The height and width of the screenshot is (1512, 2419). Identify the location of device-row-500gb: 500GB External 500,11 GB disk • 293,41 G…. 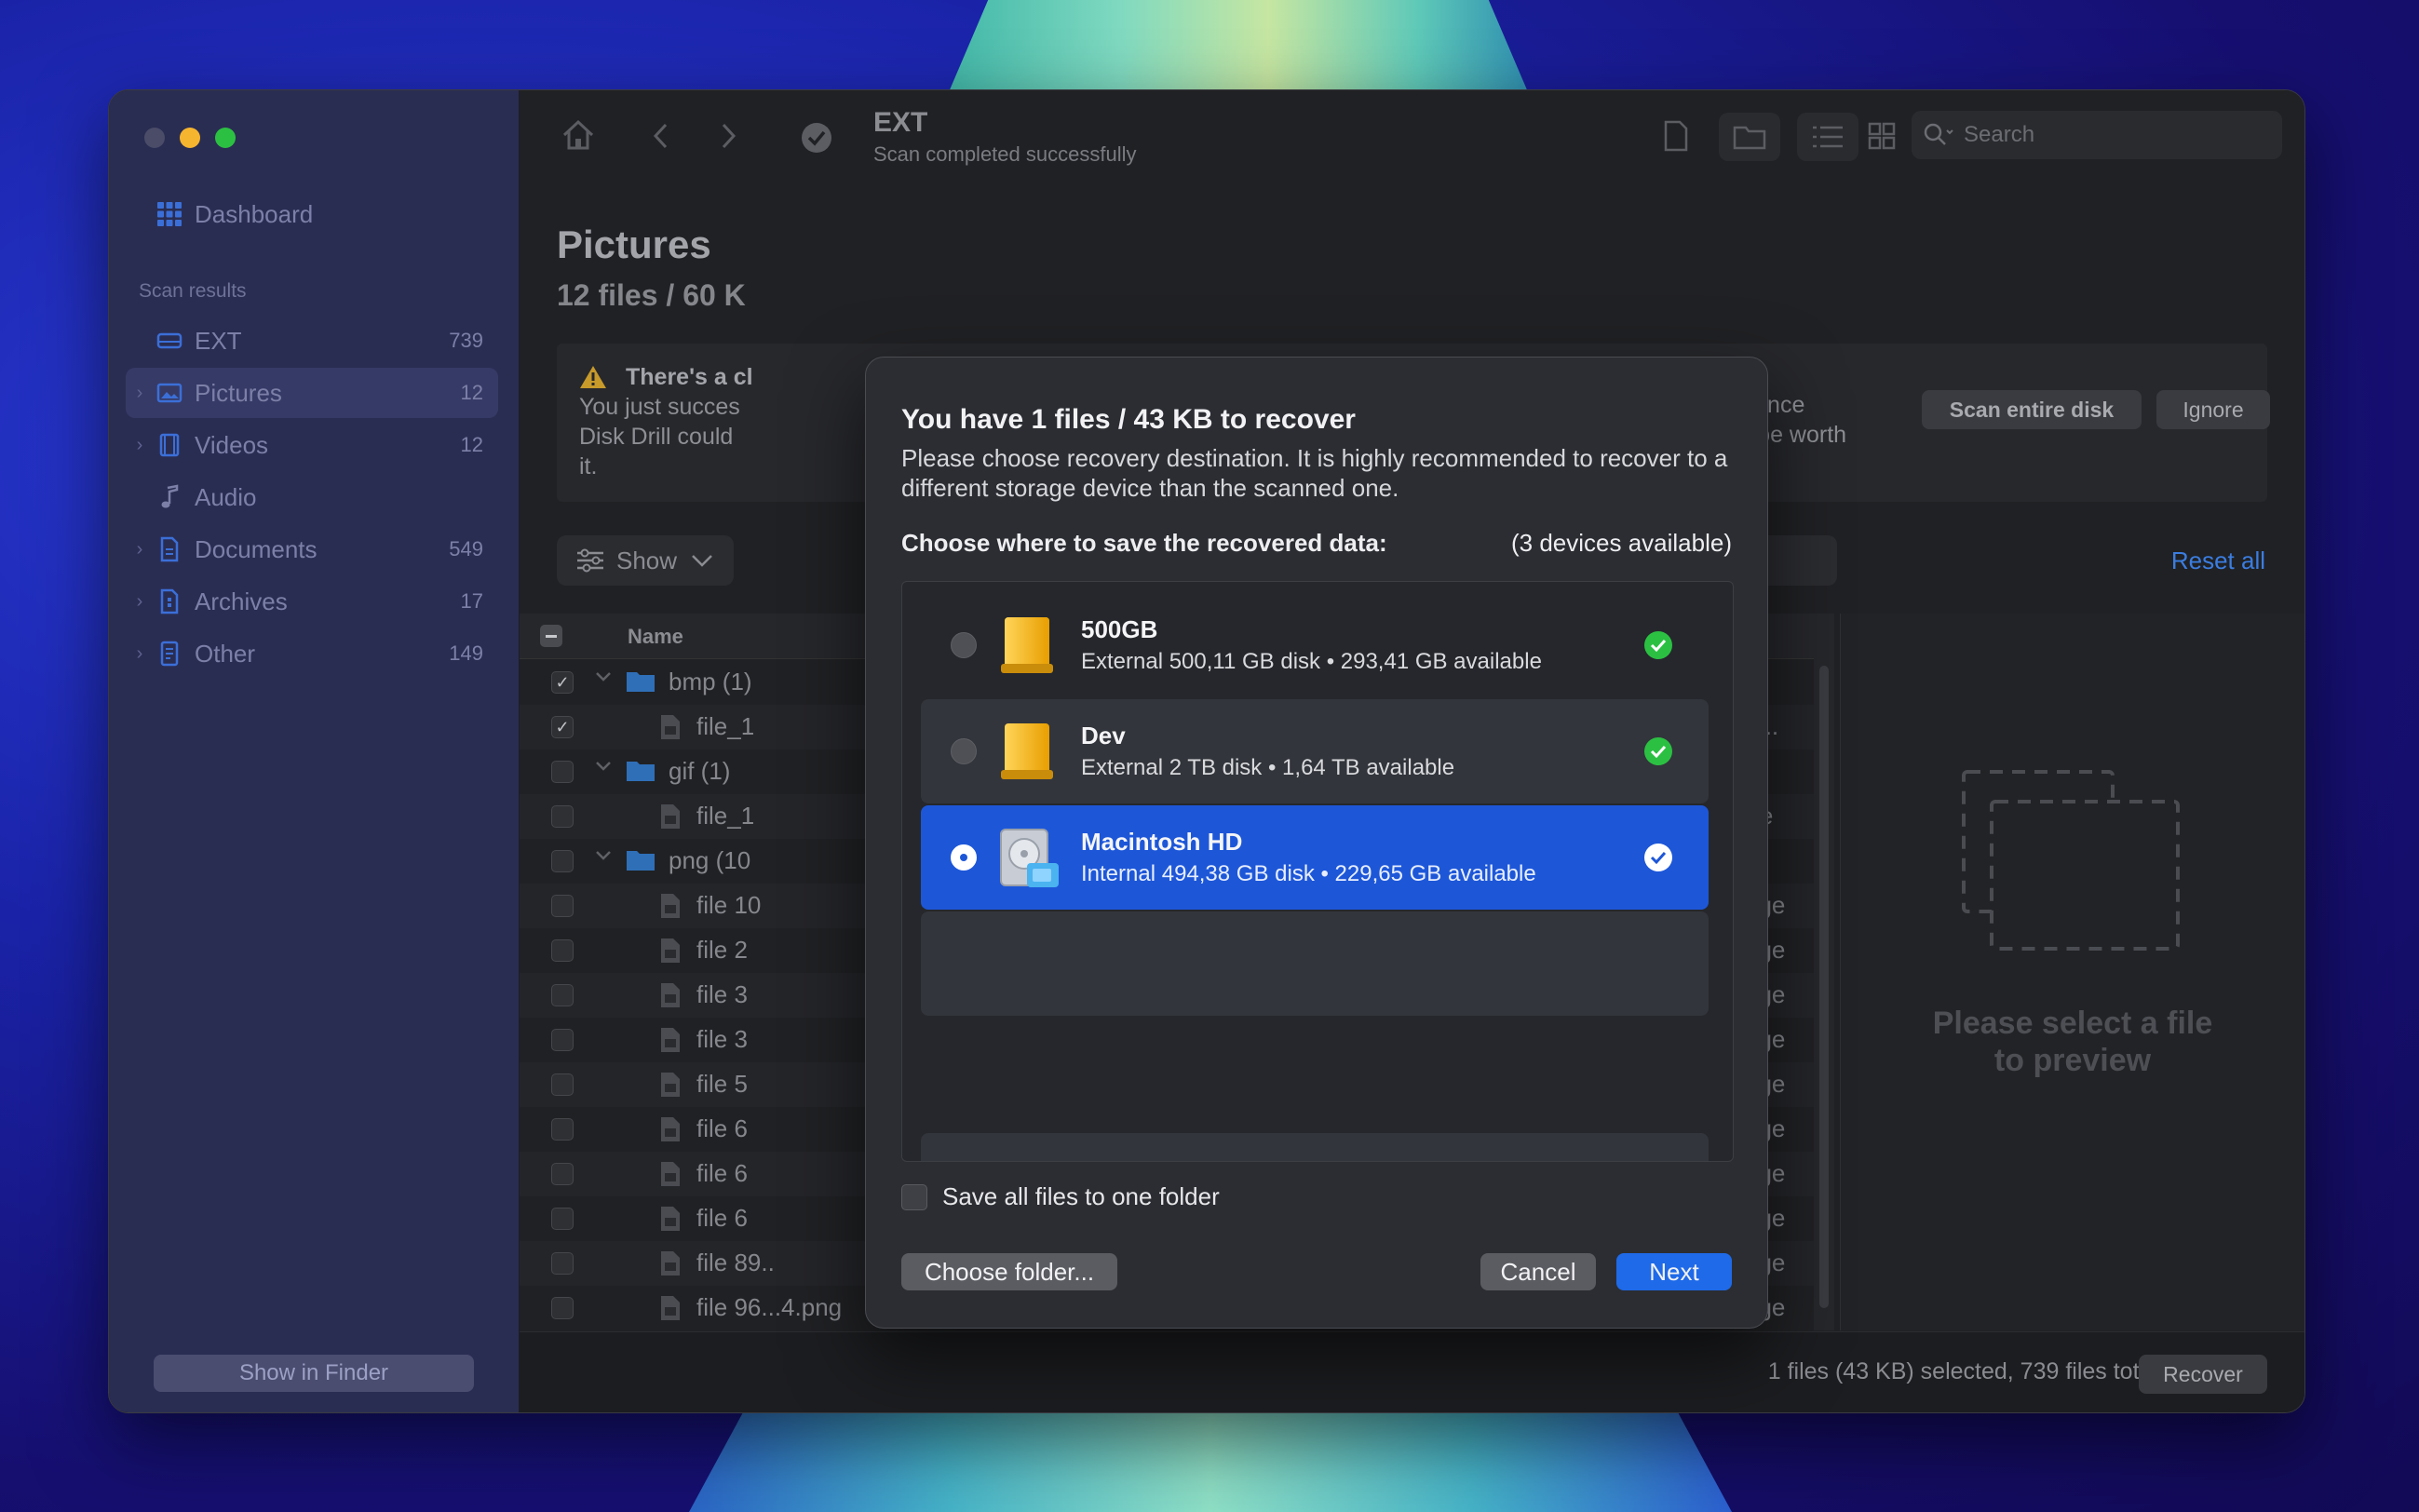
(1315, 645).